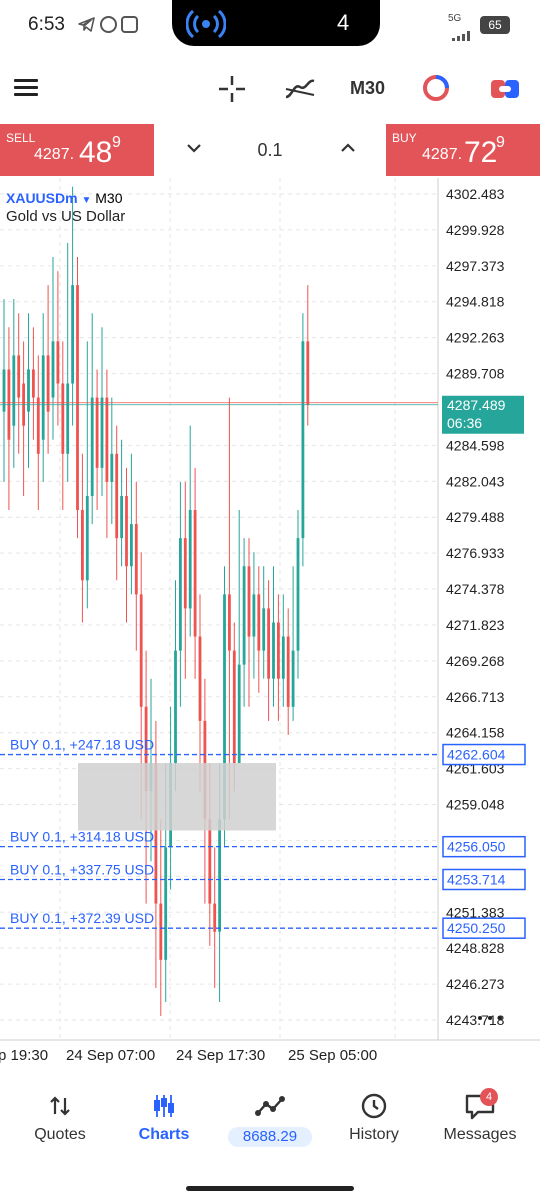 The image size is (540, 1200). Describe the element at coordinates (206, 27) in the screenshot. I see `broadcast-icon` at that location.